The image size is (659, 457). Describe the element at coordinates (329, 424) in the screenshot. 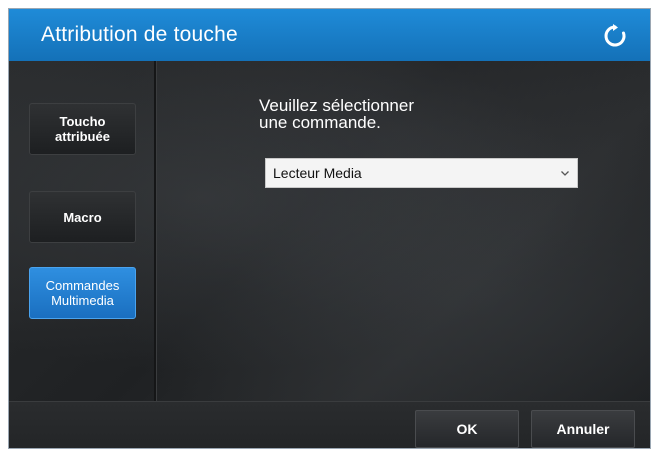

I see `footer-bar: OK Annuler` at that location.